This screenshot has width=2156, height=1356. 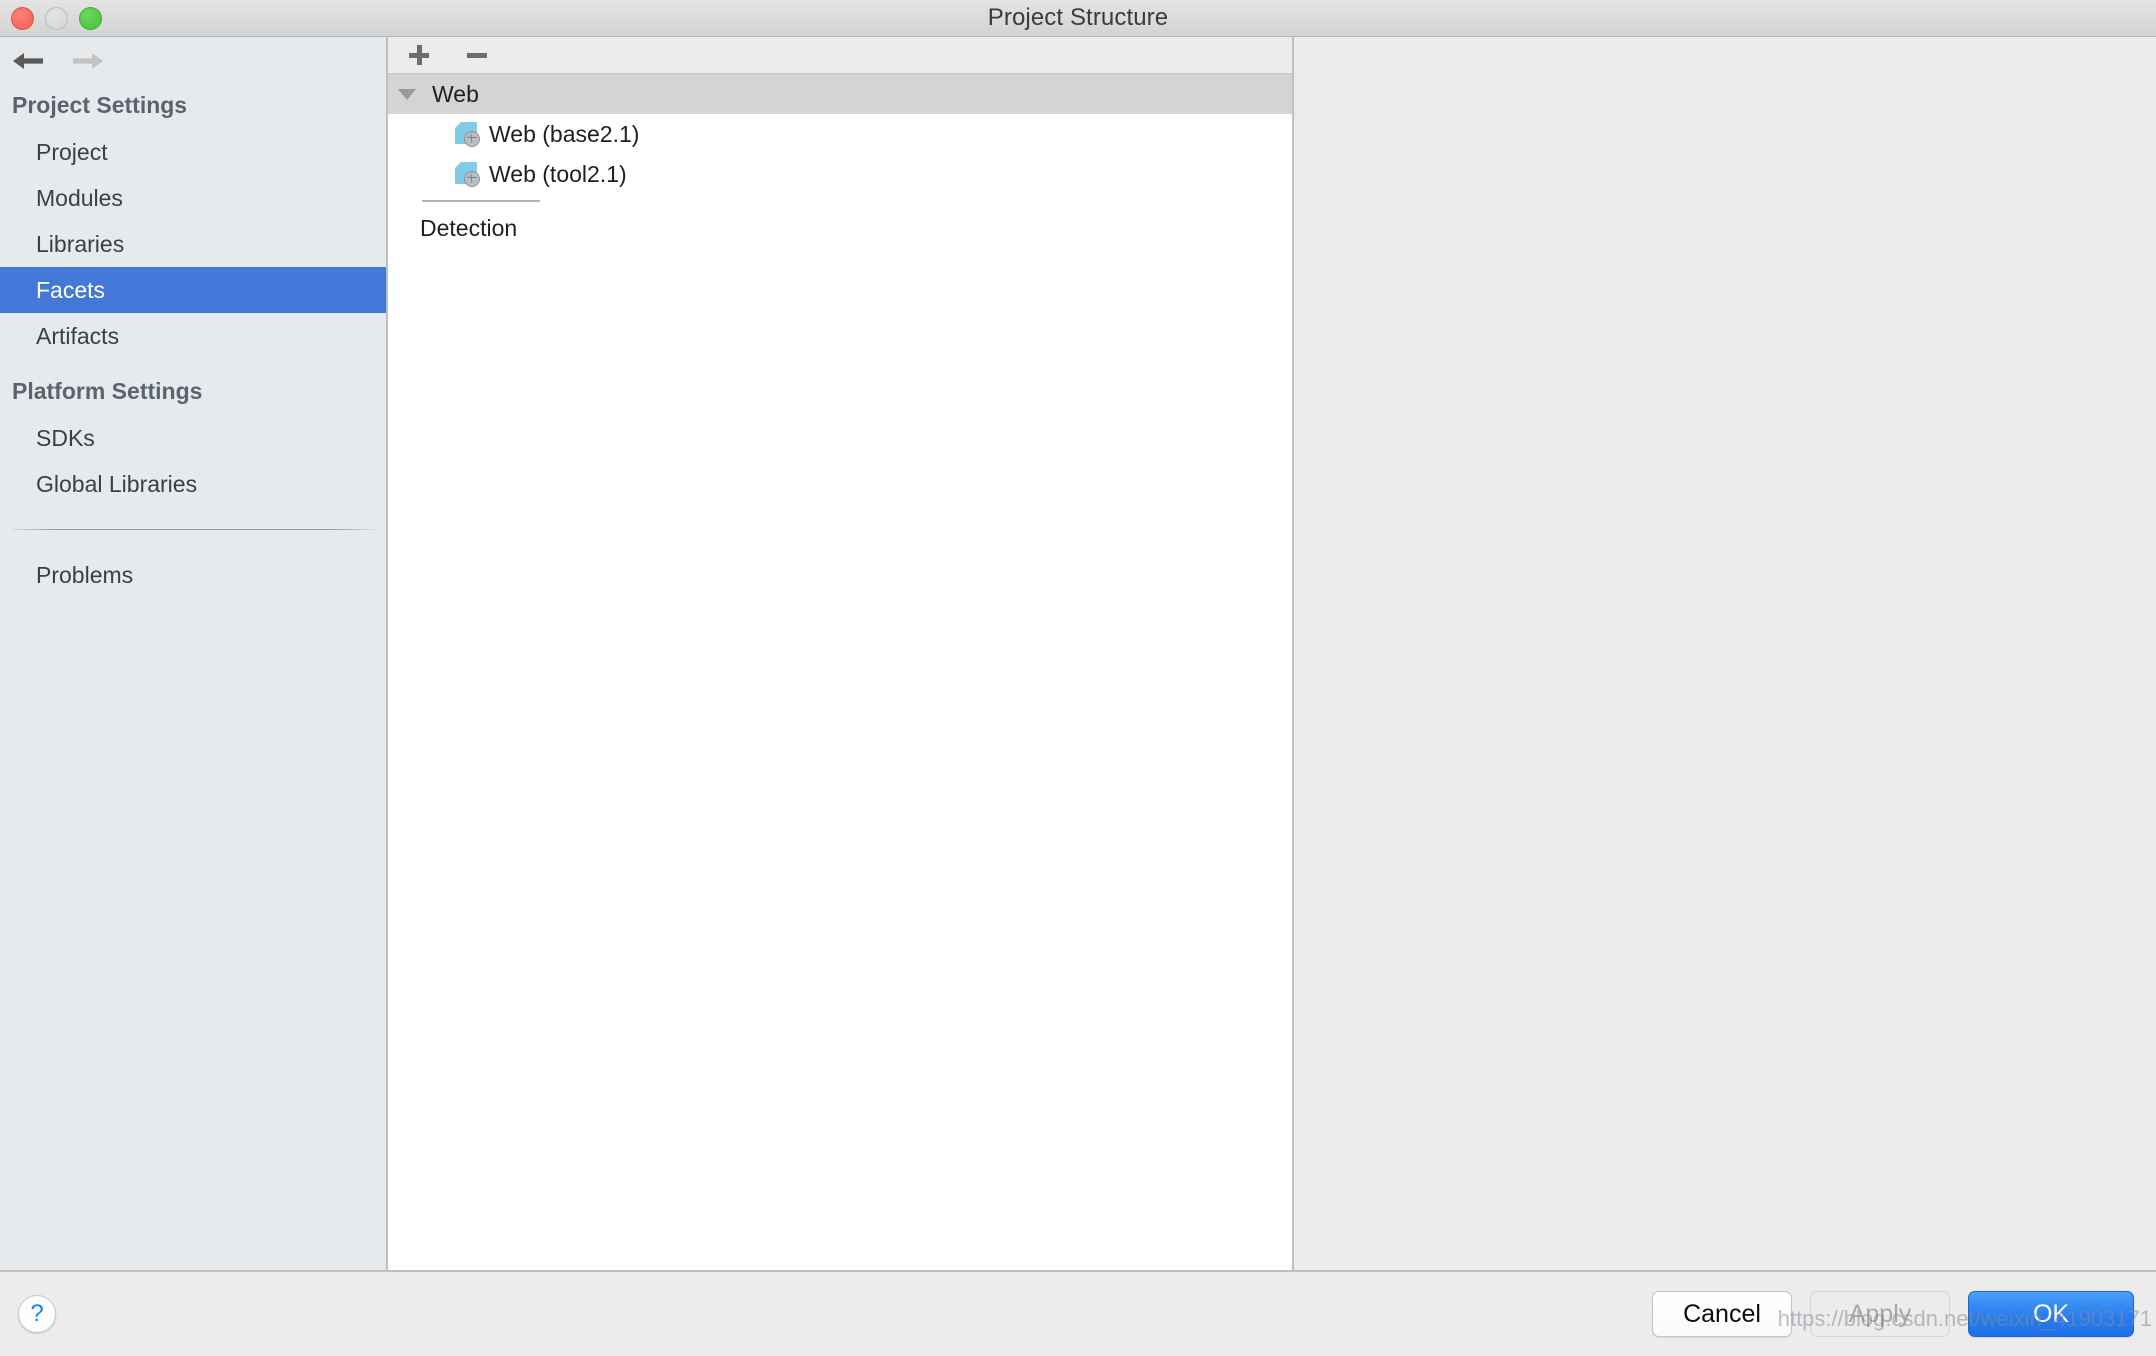 What do you see at coordinates (193, 484) in the screenshot?
I see `sidebar-item-global-libraries: Global Libraries` at bounding box center [193, 484].